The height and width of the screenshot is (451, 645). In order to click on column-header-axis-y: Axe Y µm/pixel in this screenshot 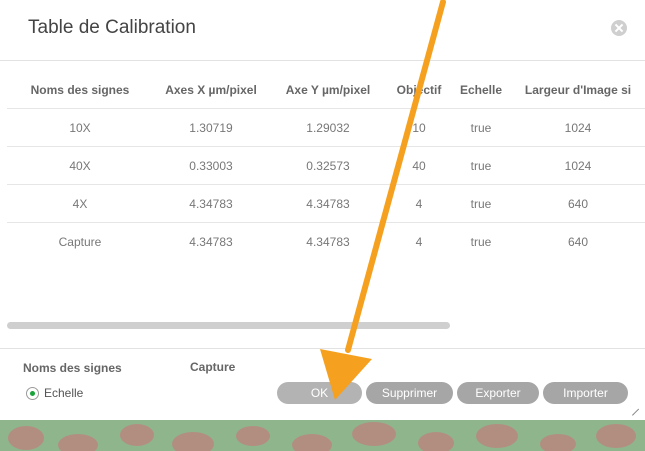, I will do `click(328, 90)`.